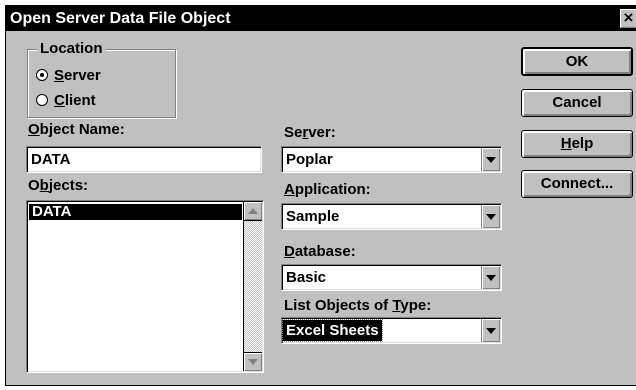  I want to click on application-label-mnemonic: A, so click(289, 189).